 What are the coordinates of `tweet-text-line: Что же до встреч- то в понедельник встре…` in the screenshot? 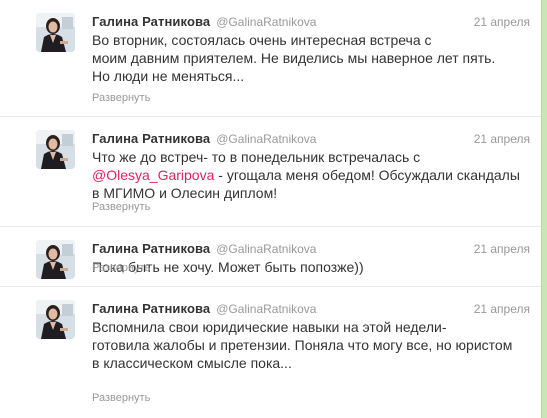 It's located at (256, 157).